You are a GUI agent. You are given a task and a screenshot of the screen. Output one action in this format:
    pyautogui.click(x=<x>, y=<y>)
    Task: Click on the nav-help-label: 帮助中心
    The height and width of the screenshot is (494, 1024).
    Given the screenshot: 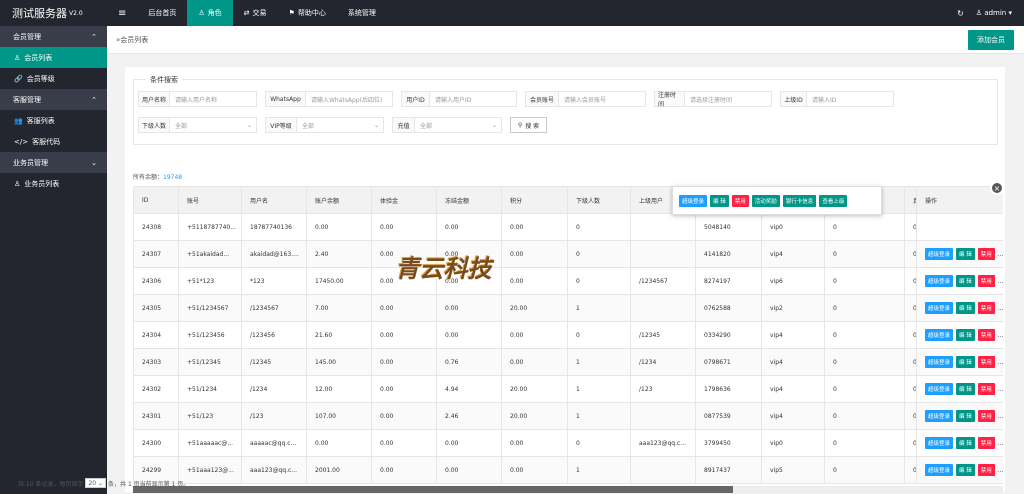 What is the action you would take?
    pyautogui.click(x=311, y=13)
    